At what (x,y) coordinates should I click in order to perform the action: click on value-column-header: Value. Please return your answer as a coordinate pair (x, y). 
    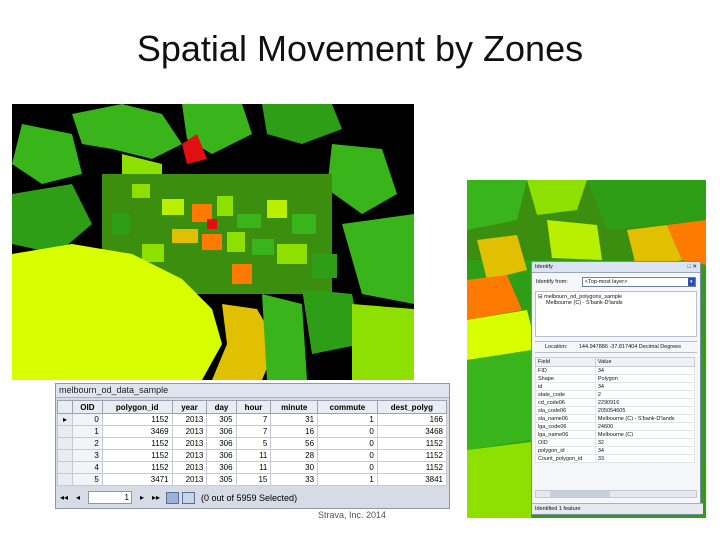
    Looking at the image, I should click on (645, 362).